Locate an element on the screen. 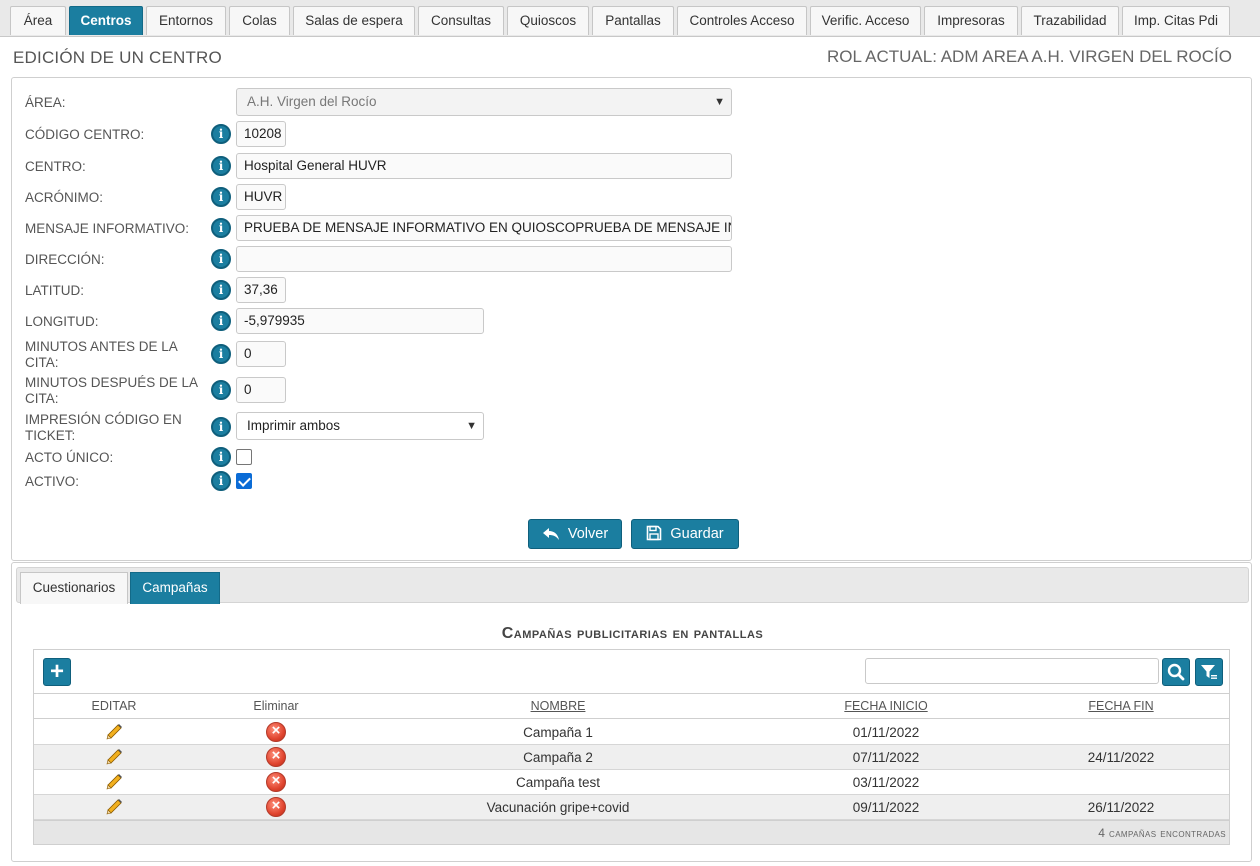 This screenshot has height=866, width=1260. tab-quioscos: Quioscos is located at coordinates (548, 20).